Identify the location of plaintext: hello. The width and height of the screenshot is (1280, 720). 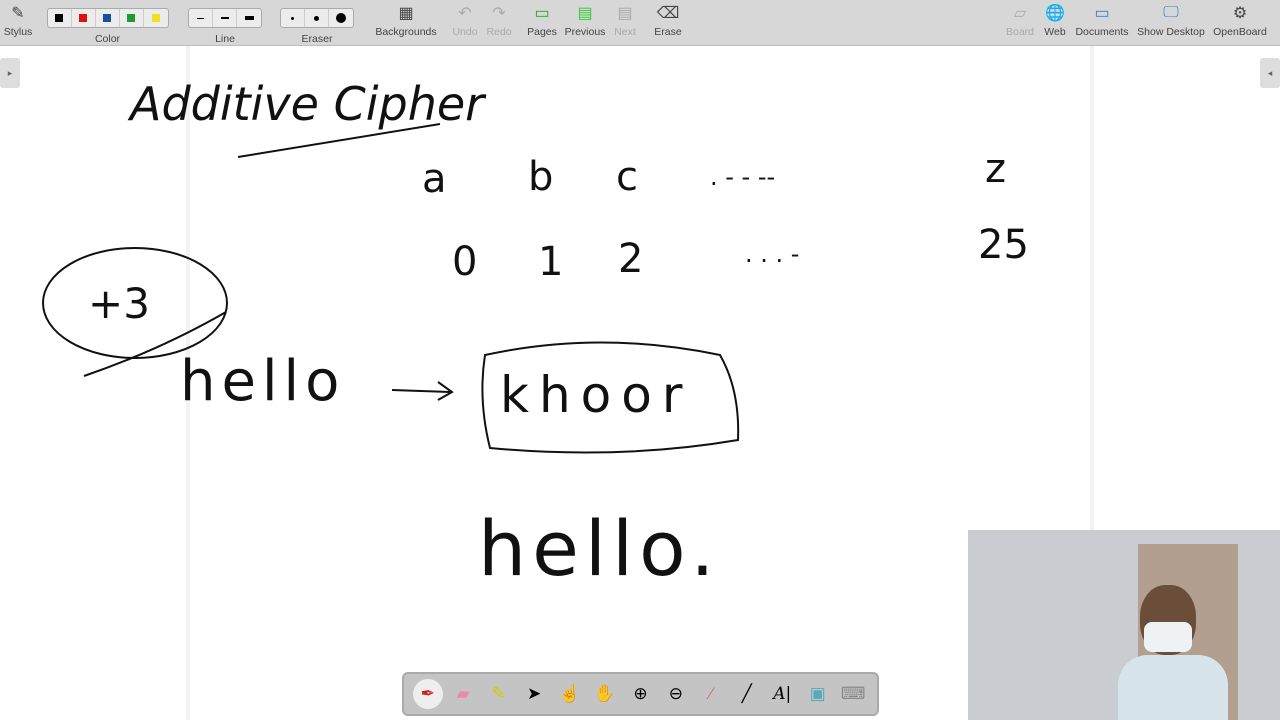
(262, 381).